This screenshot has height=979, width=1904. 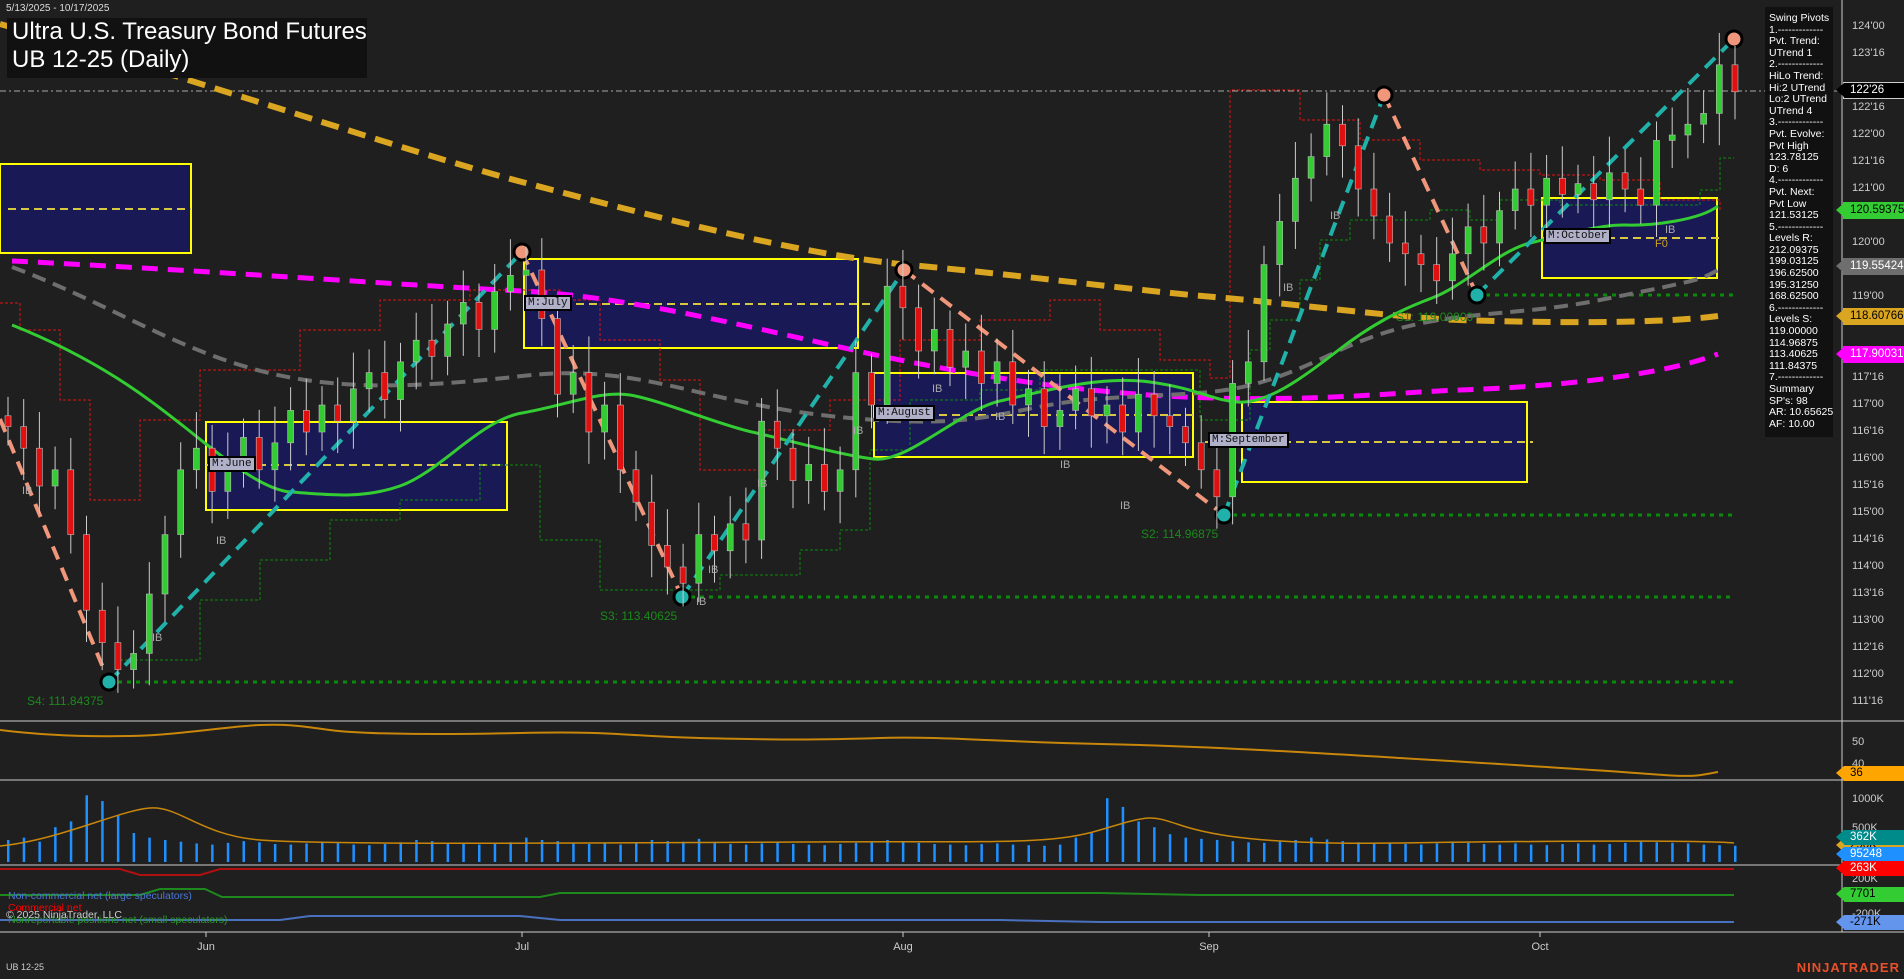 What do you see at coordinates (1797, 133) in the screenshot?
I see `swing-pivot-line: Pvt. Evolve:` at bounding box center [1797, 133].